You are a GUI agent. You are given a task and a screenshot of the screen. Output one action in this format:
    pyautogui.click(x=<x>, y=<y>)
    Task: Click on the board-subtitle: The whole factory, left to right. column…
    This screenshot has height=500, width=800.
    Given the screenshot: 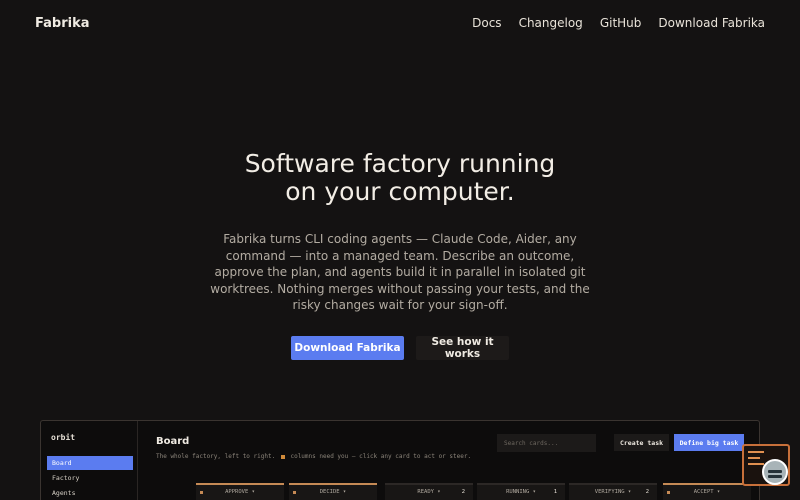 What is the action you would take?
    pyautogui.click(x=313, y=456)
    